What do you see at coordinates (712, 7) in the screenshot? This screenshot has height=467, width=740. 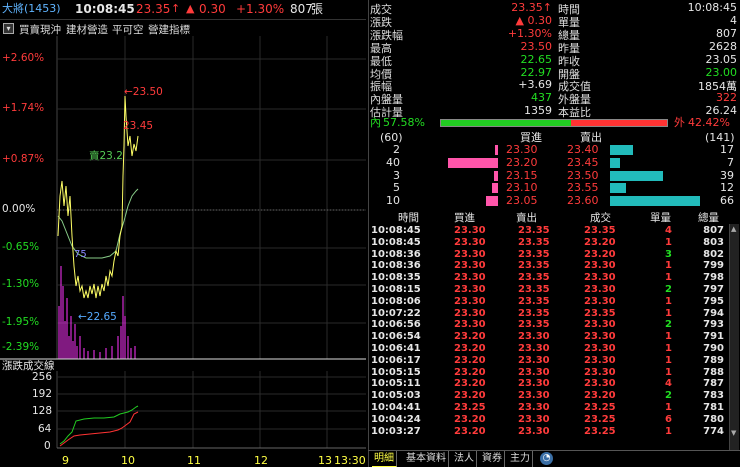 I see `quote-value: 10:08:45` at bounding box center [712, 7].